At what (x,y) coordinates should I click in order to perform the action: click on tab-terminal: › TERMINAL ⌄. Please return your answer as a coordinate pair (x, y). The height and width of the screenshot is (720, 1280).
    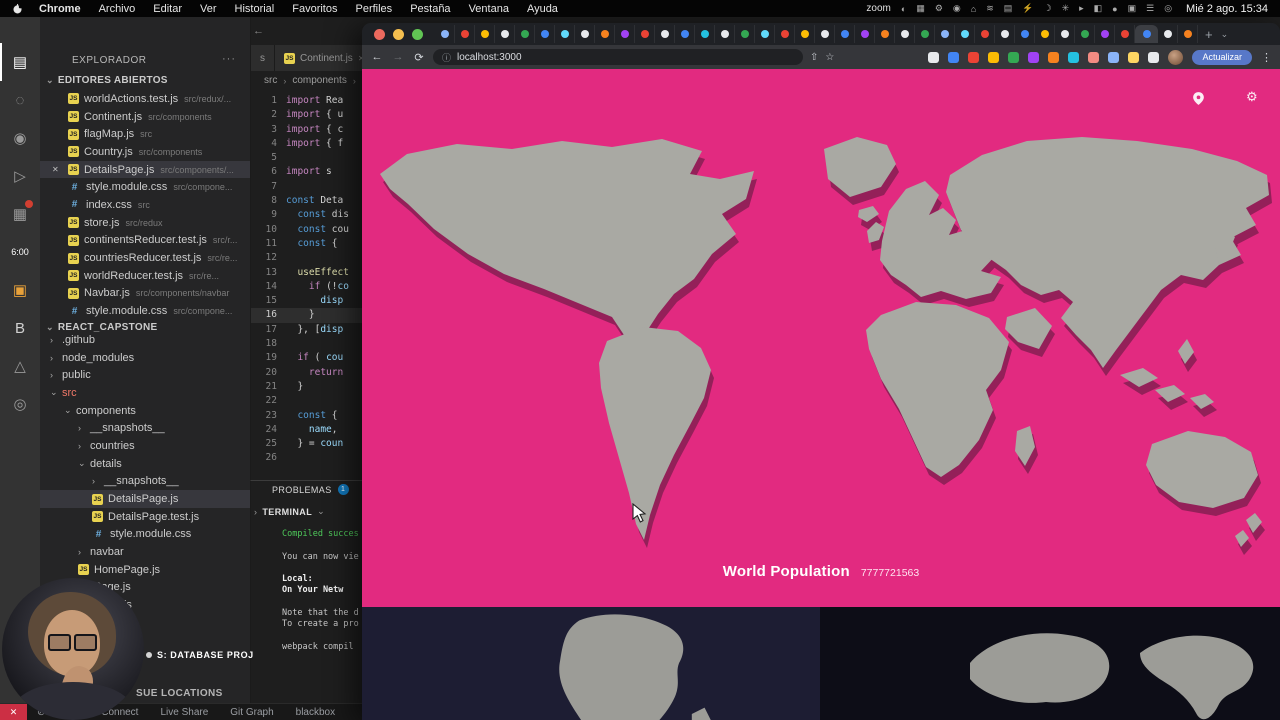
    Looking at the image, I should click on (289, 511).